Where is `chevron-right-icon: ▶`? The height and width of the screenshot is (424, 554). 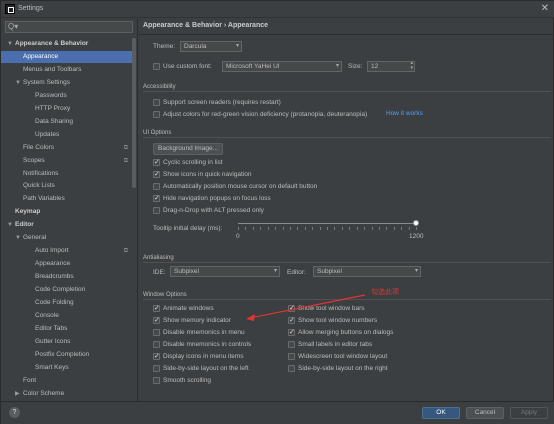
chevron-right-icon: ▶ is located at coordinates (19, 393).